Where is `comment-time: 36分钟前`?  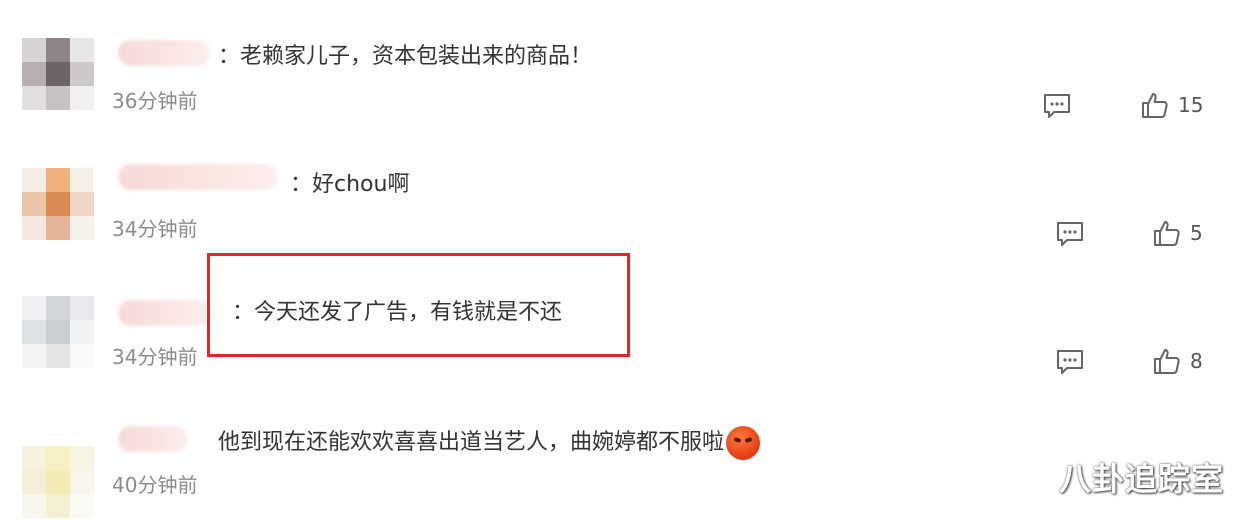
comment-time: 36分钟前 is located at coordinates (155, 101).